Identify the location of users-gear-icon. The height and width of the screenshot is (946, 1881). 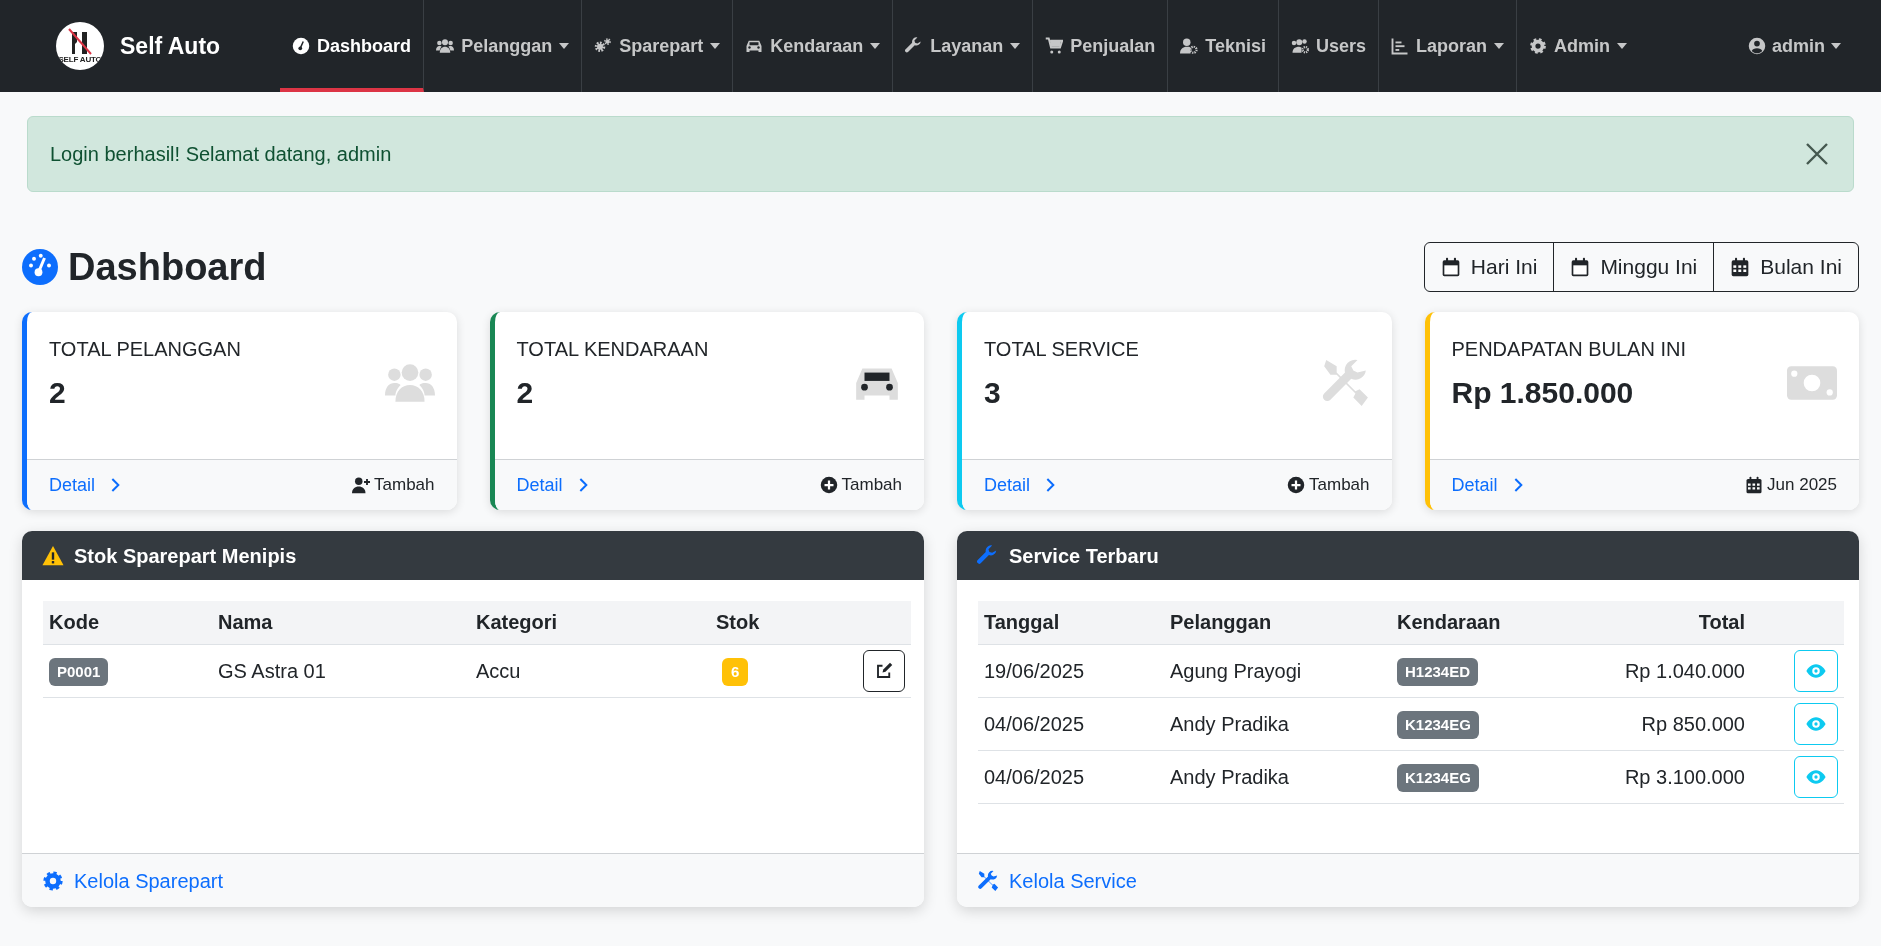
(1300, 46).